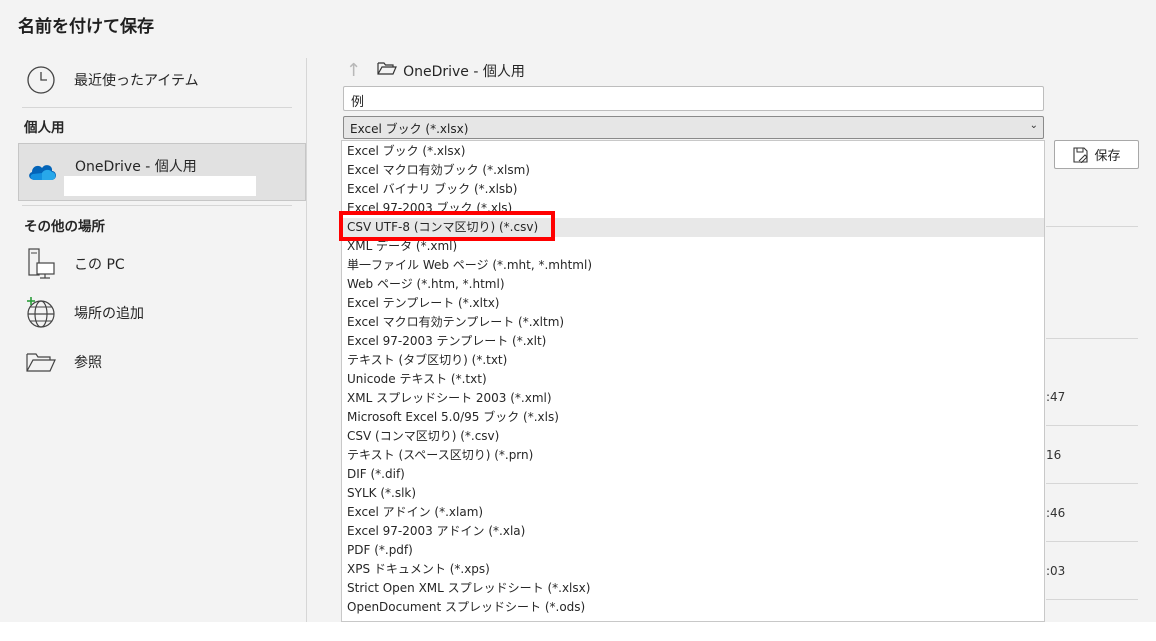 This screenshot has width=1156, height=641. Describe the element at coordinates (44, 128) in the screenshot. I see `section-title-personal: 個人用` at that location.